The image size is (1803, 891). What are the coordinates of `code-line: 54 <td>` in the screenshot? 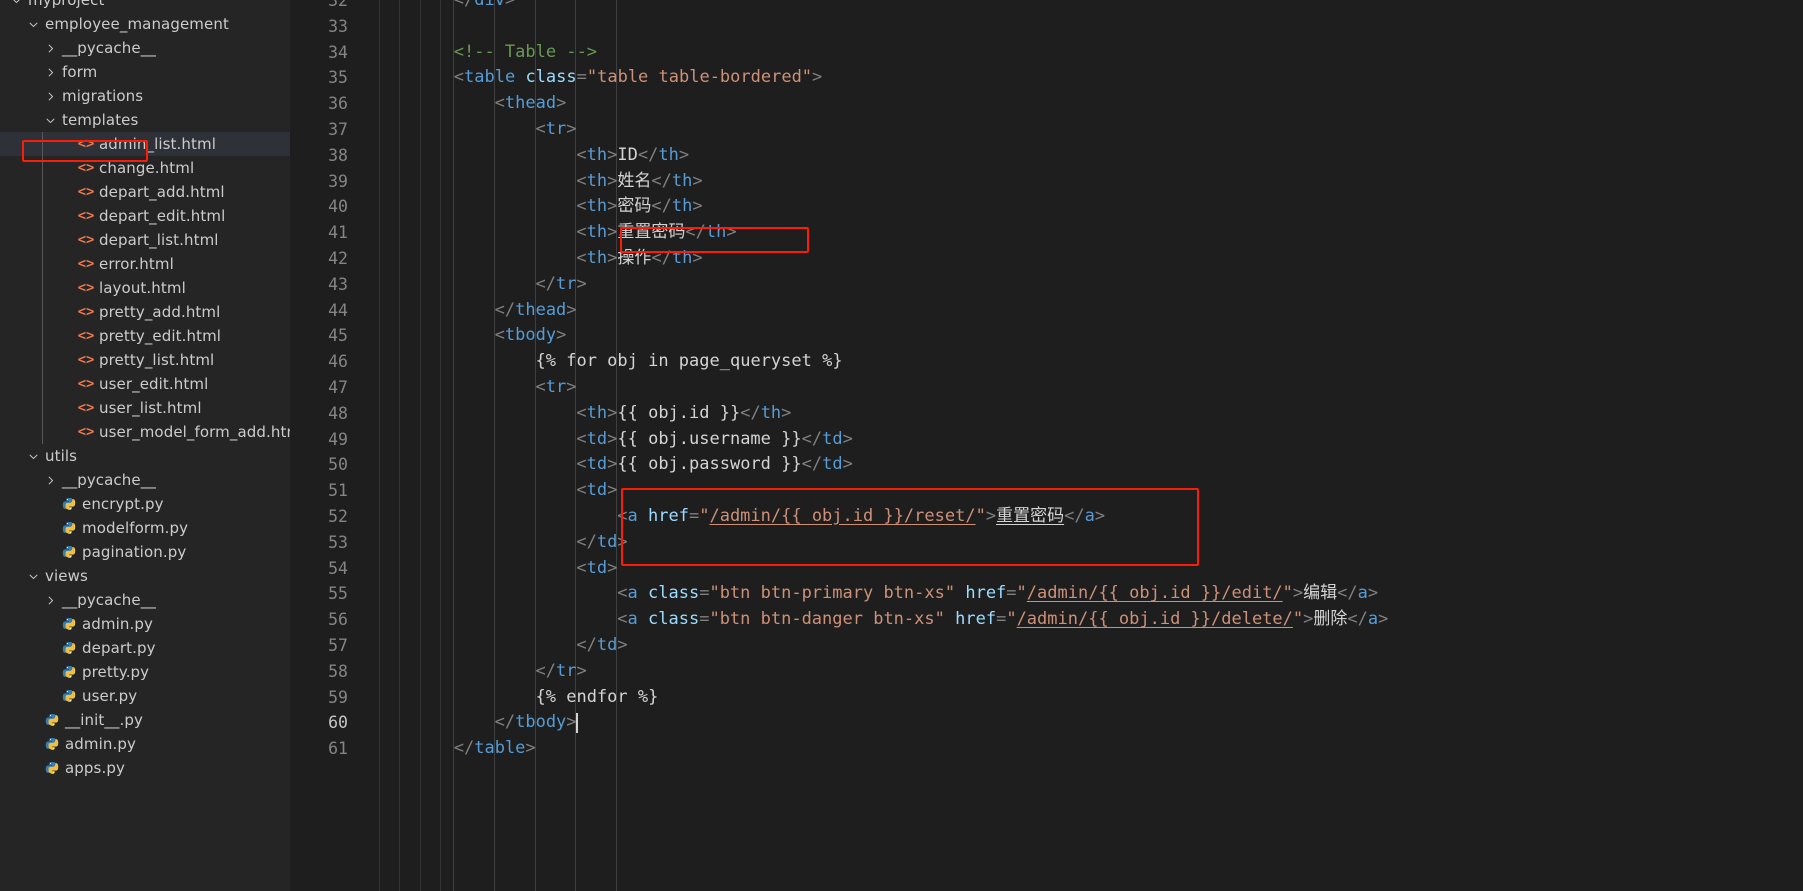 It's located at (1046, 569).